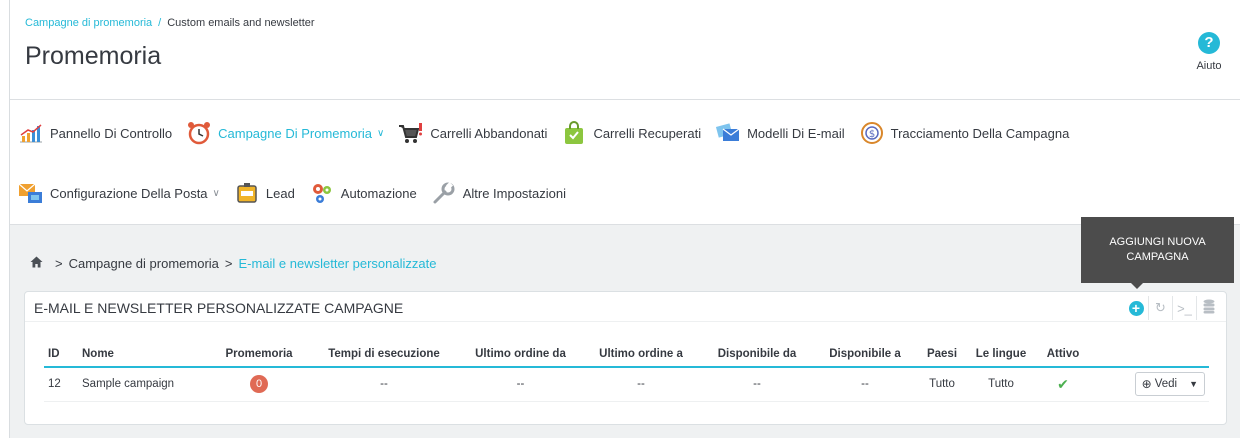  I want to click on nav-item-email-templates-label: Modelli Di E-mail, so click(796, 133).